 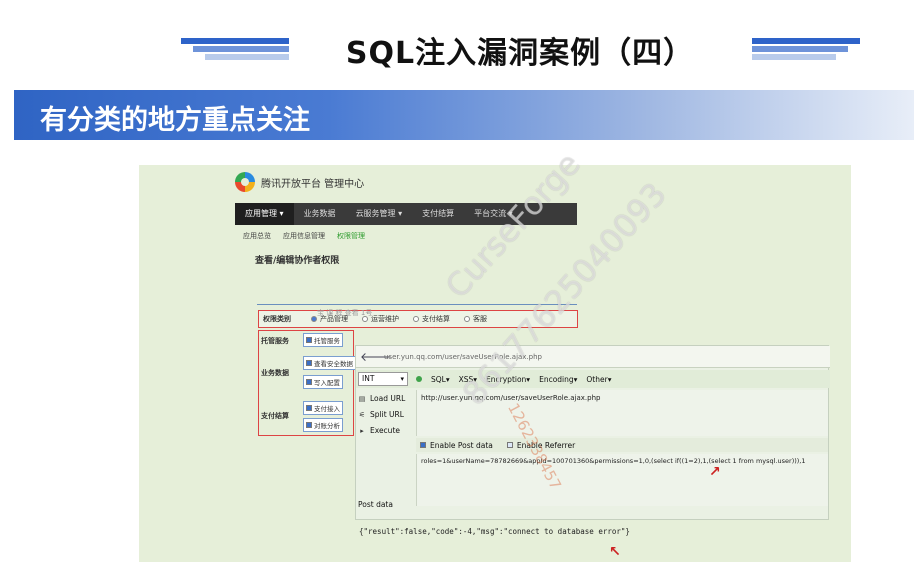 I want to click on sub-navigation: 应用总览 应用信息管理 权限管理, so click(x=304, y=236).